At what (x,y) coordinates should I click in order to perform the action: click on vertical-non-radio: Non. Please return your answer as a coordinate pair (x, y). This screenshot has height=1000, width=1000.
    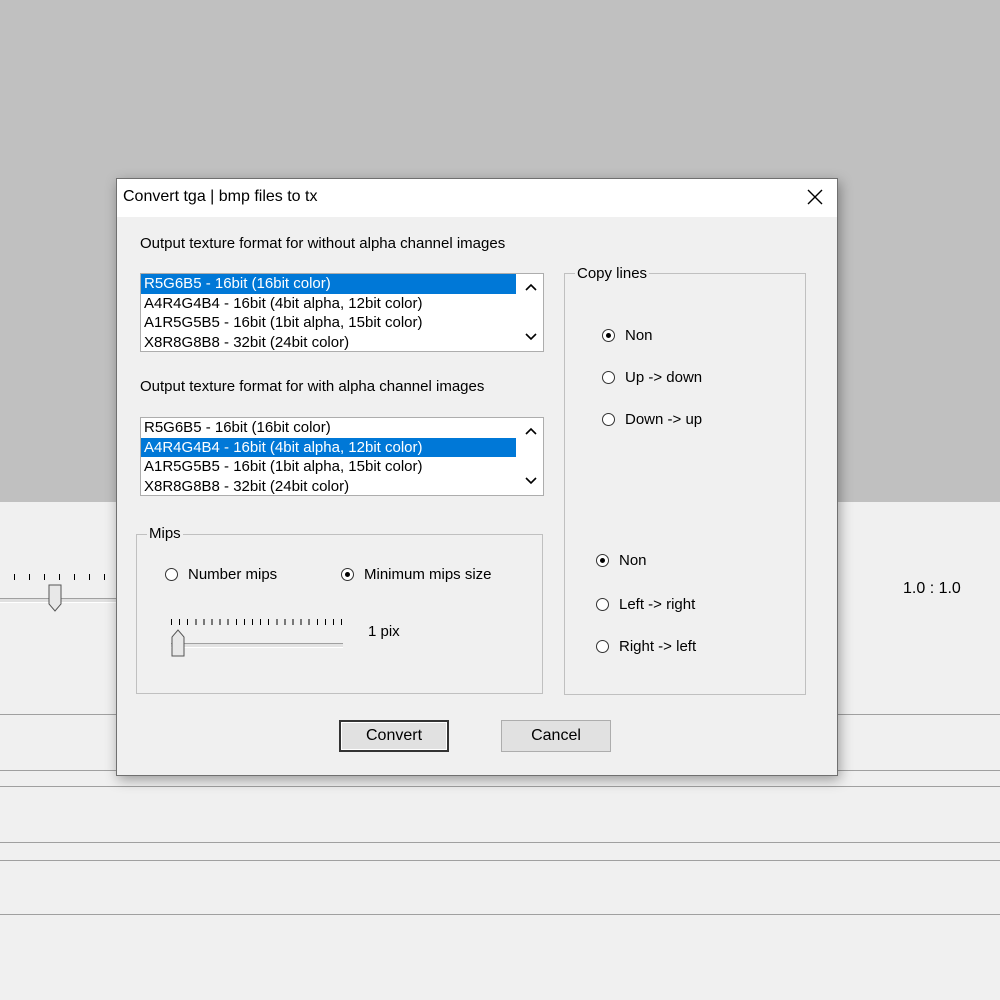
    Looking at the image, I should click on (627, 335).